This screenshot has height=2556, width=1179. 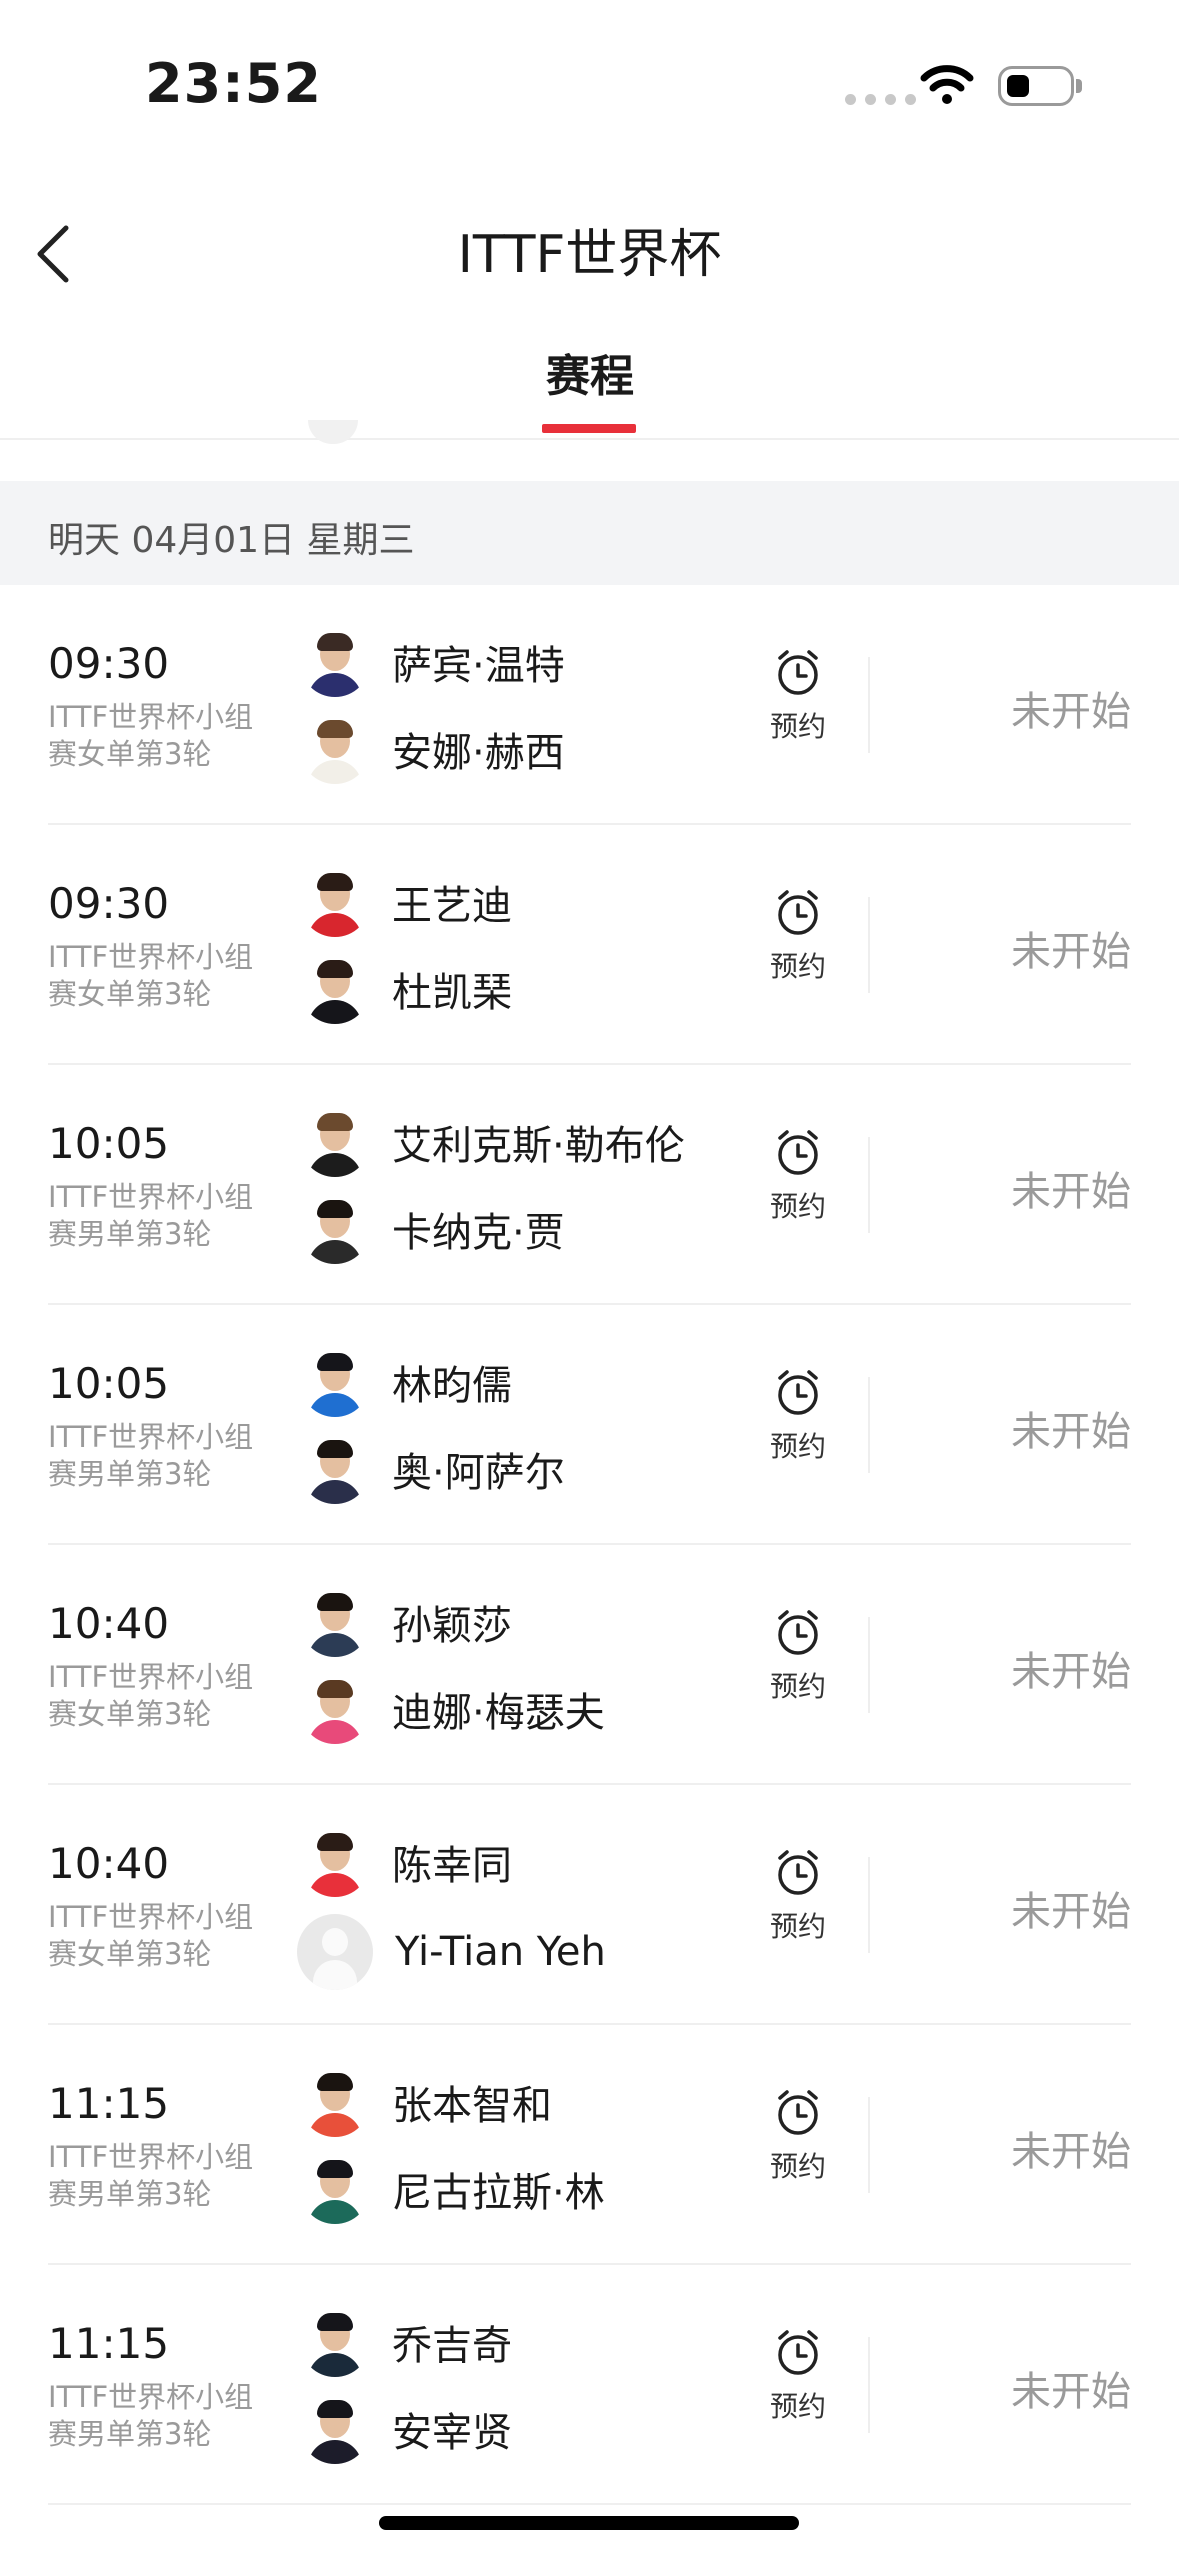 What do you see at coordinates (406, 1382) in the screenshot?
I see `player-1: 林昀儒` at bounding box center [406, 1382].